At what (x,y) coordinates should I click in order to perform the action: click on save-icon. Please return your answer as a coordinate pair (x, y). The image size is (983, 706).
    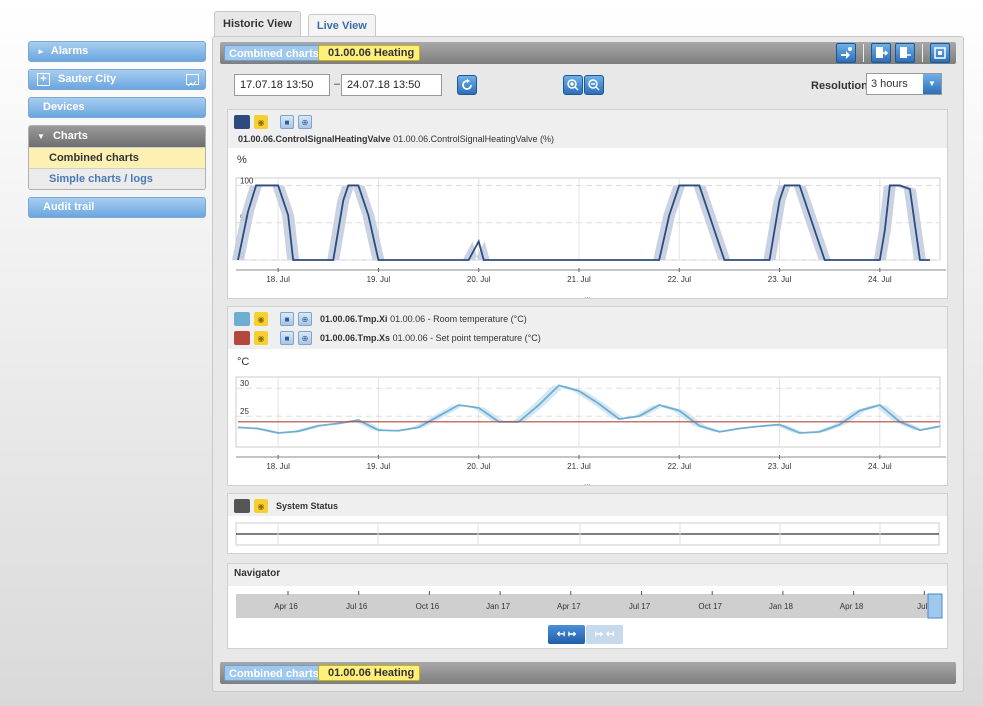
    Looking at the image, I should click on (905, 53).